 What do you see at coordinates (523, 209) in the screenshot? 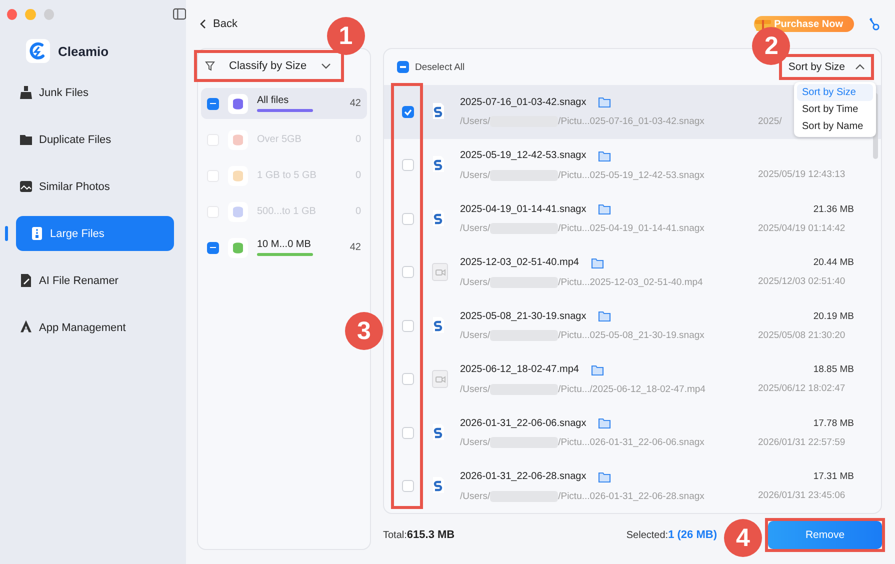
I see `file-name: 2025-04-19_01-14-41.snagx` at bounding box center [523, 209].